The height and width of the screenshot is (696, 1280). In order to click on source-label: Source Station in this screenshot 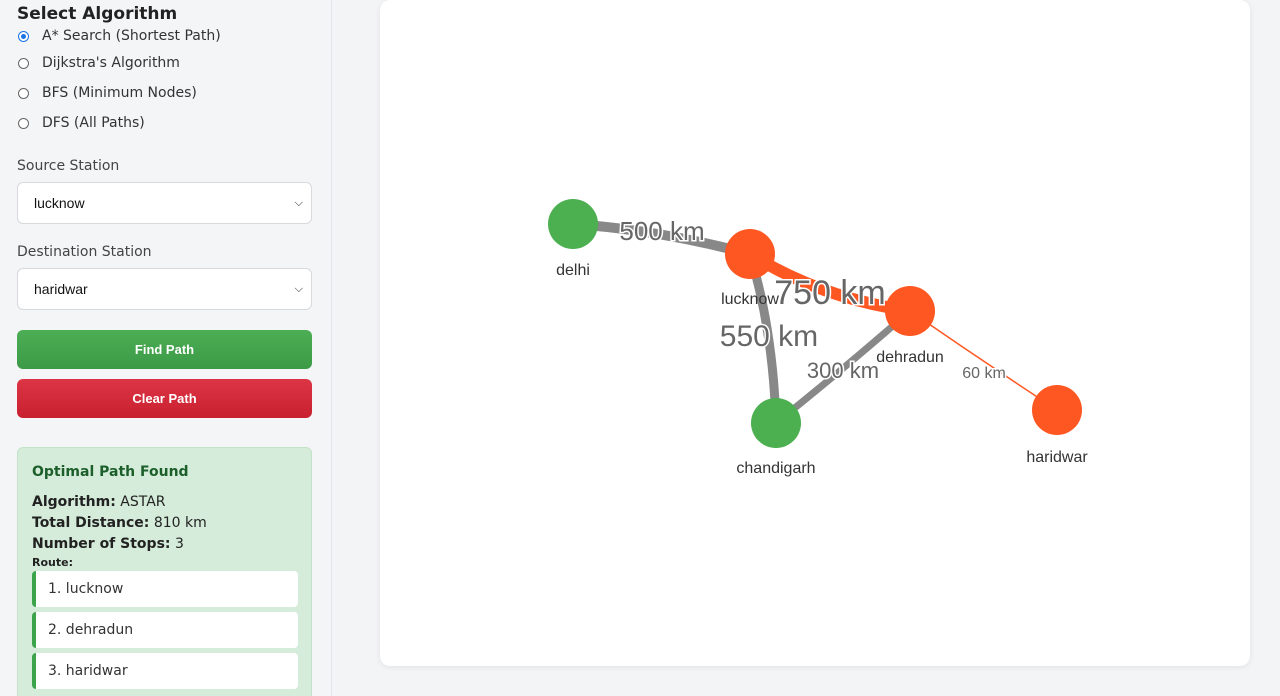, I will do `click(68, 166)`.